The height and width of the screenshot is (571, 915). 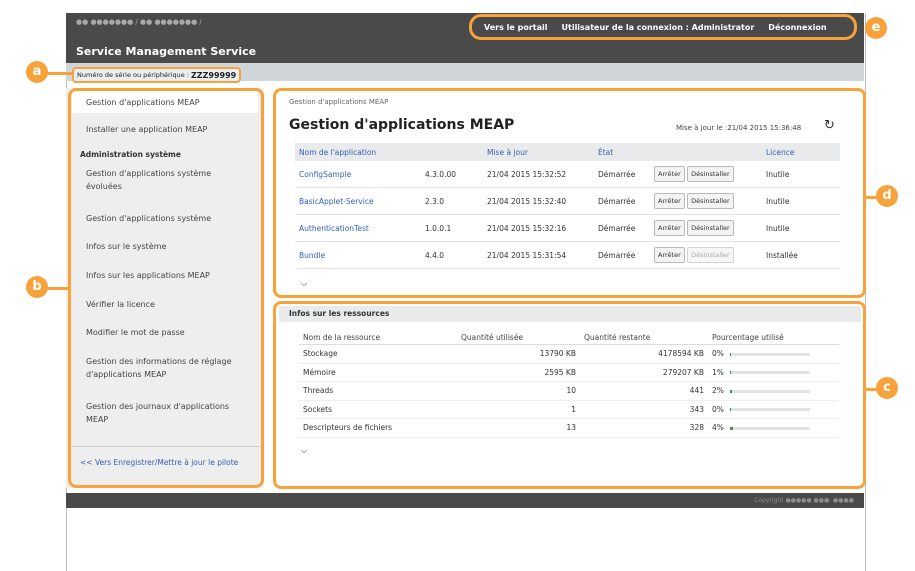 I want to click on app-version: 2.3.0, so click(x=452, y=201).